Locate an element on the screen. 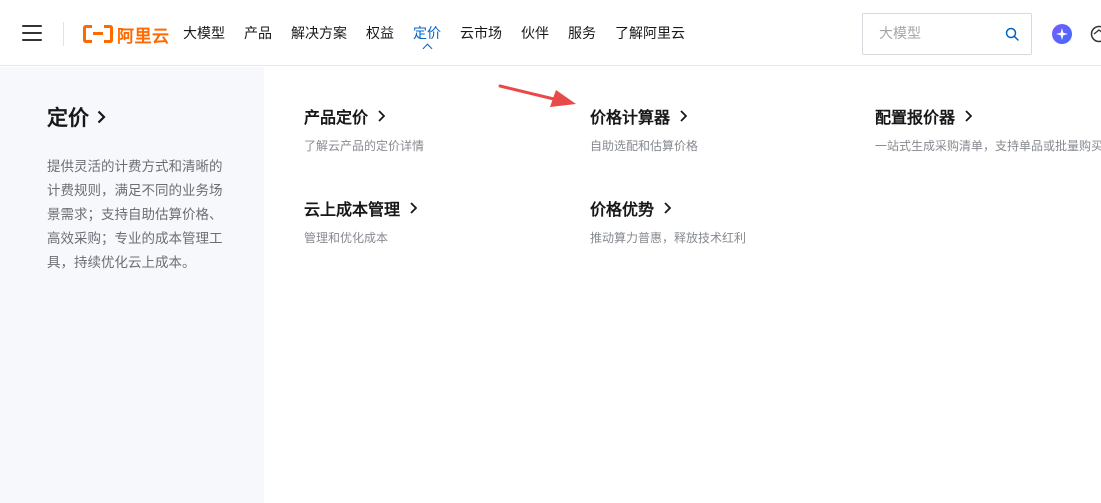  menu-item-price-advantage: 价格优势 is located at coordinates (631, 208).